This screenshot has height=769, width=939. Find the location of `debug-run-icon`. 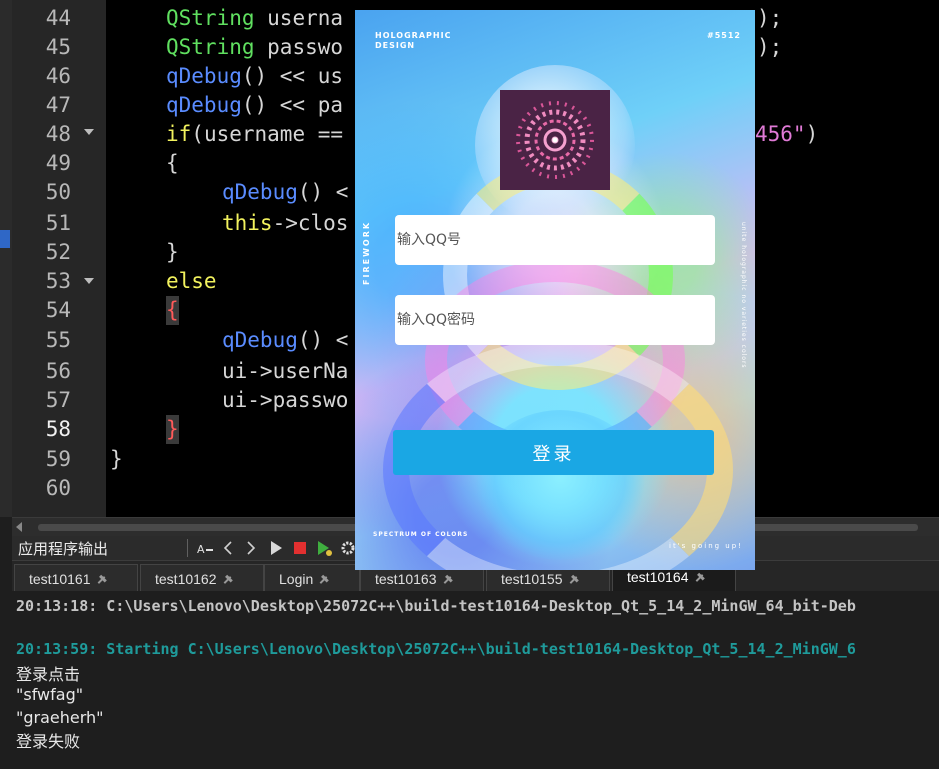

debug-run-icon is located at coordinates (324, 548).